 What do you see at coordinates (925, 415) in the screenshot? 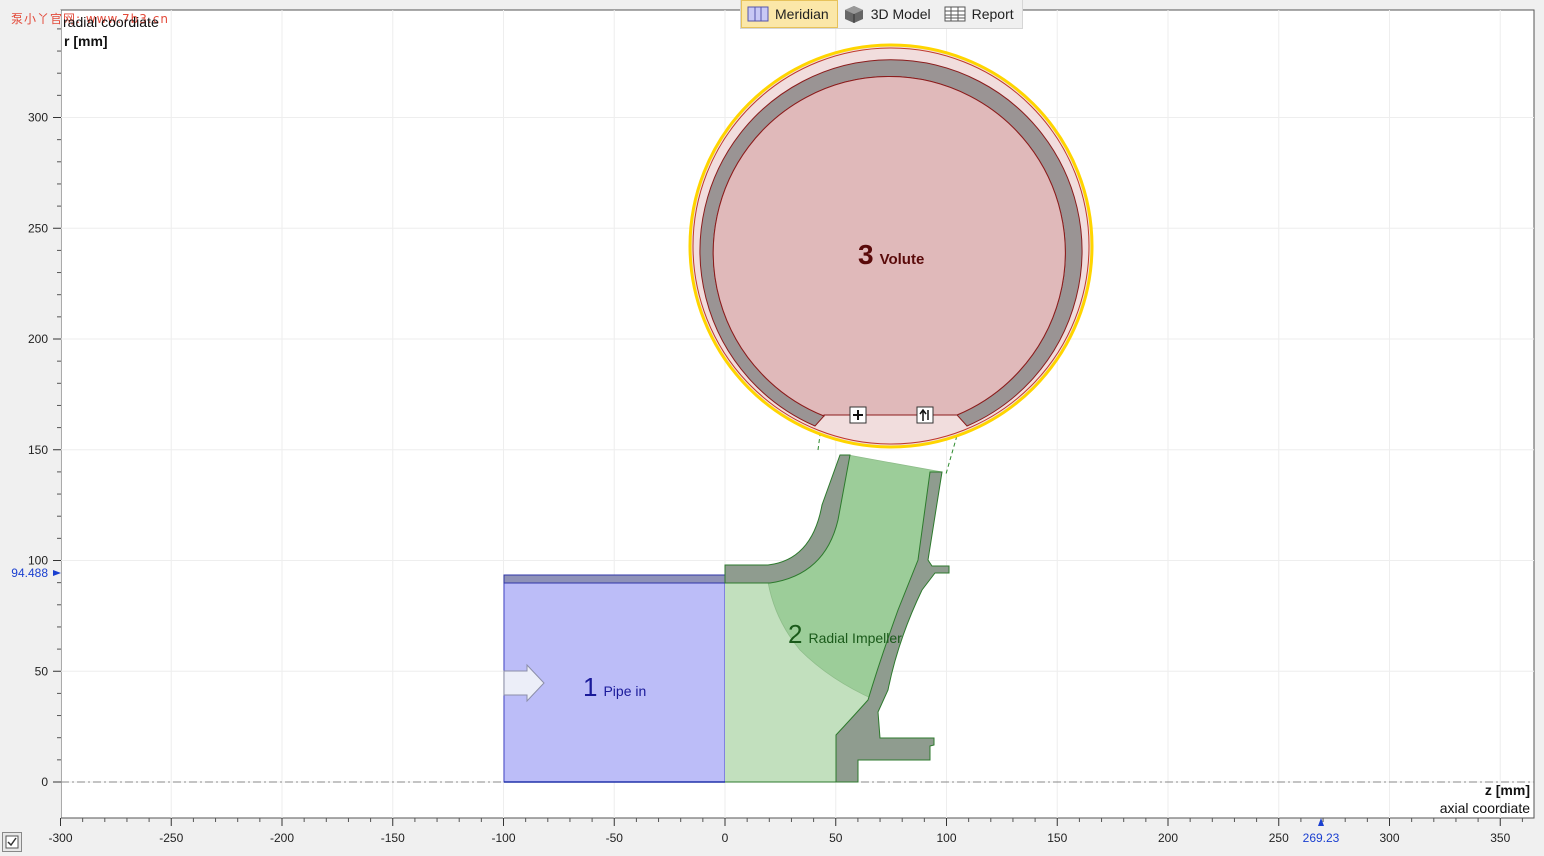
I see `move-node-icon` at bounding box center [925, 415].